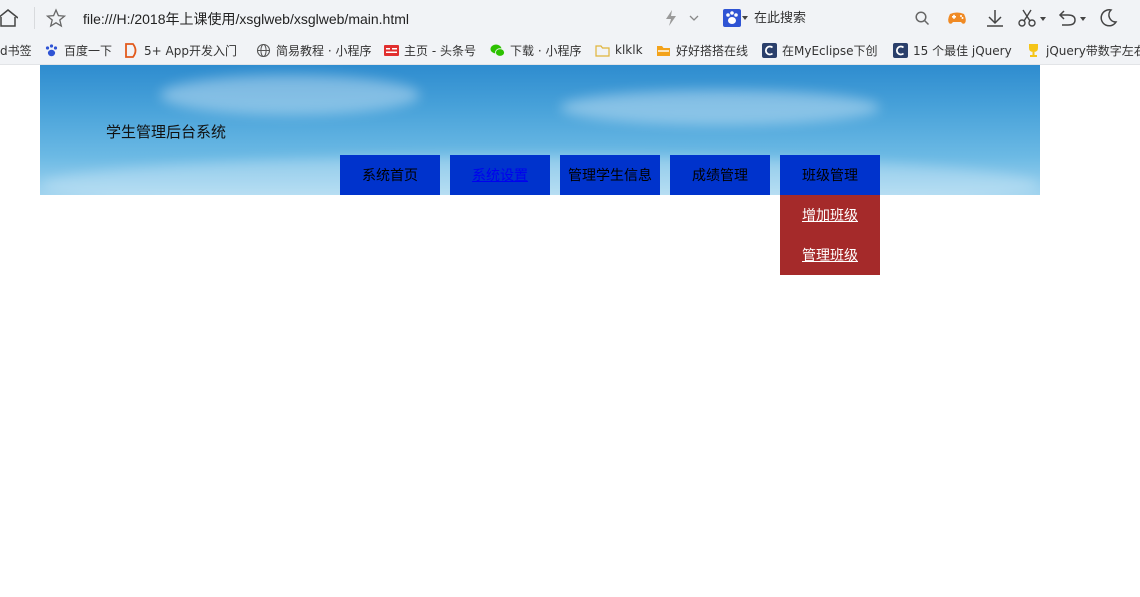 Image resolution: width=1140 pixels, height=597 pixels. What do you see at coordinates (1033, 50) in the screenshot?
I see `trophy-icon` at bounding box center [1033, 50].